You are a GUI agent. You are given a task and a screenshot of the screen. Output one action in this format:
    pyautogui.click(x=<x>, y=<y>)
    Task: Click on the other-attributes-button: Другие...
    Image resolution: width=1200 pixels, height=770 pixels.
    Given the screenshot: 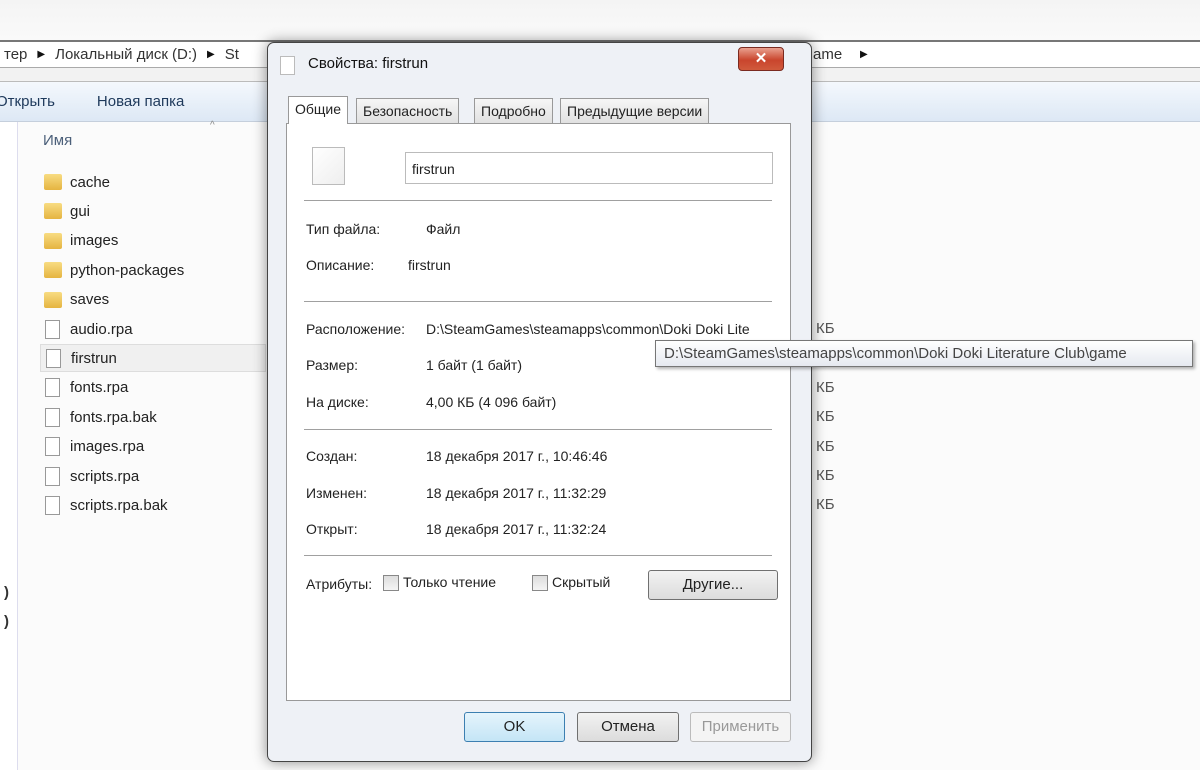 What is the action you would take?
    pyautogui.click(x=713, y=585)
    